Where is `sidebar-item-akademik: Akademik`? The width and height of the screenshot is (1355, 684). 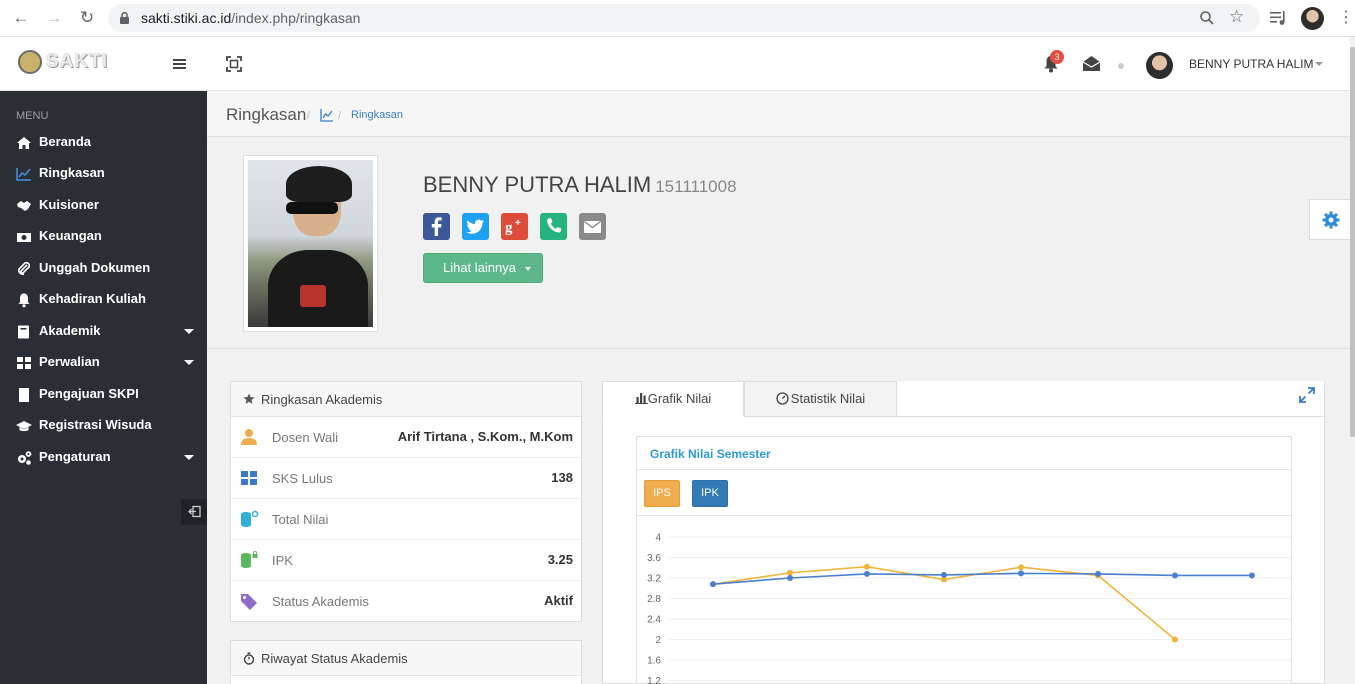 sidebar-item-akademik: Akademik is located at coordinates (103, 332).